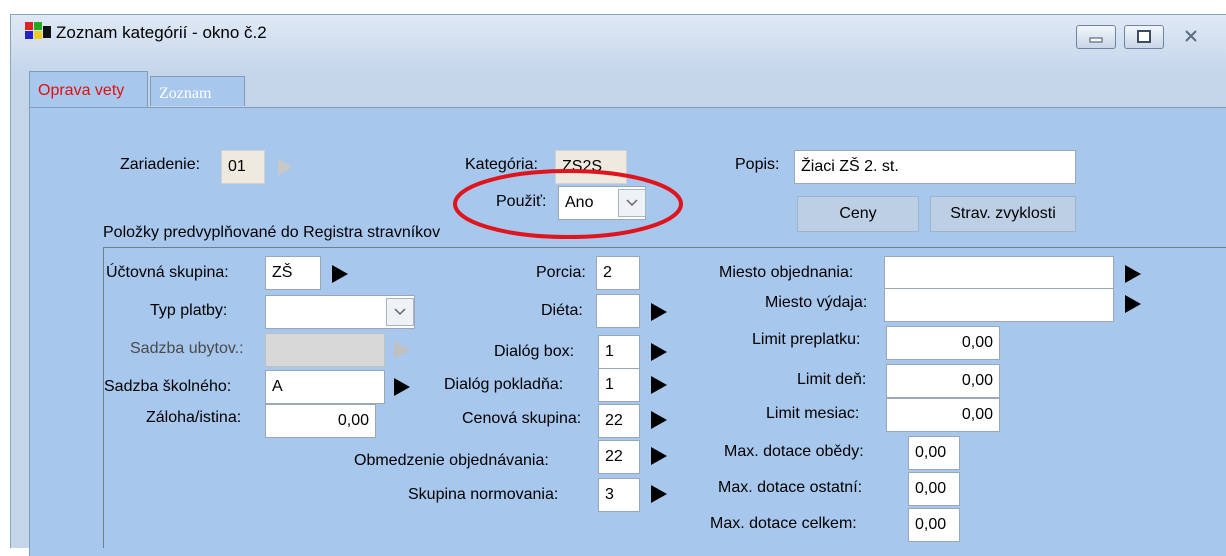  I want to click on maximize-icon, so click(1144, 36).